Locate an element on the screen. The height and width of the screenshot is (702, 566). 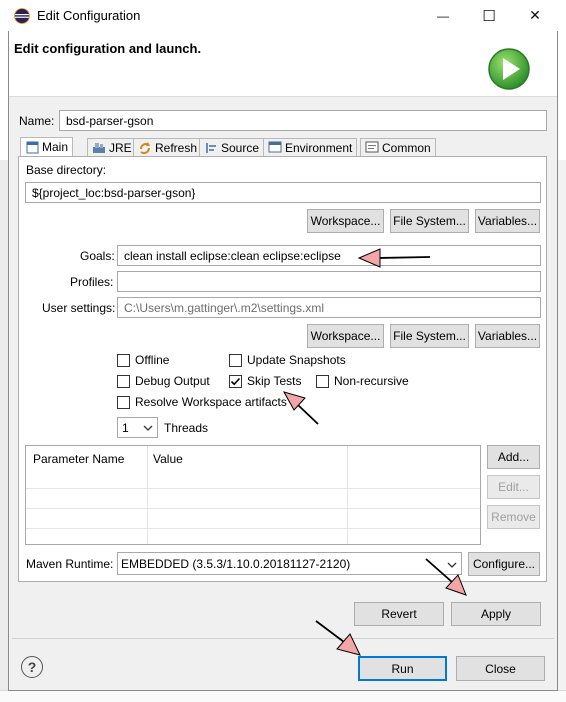
offline-box is located at coordinates (123, 360).